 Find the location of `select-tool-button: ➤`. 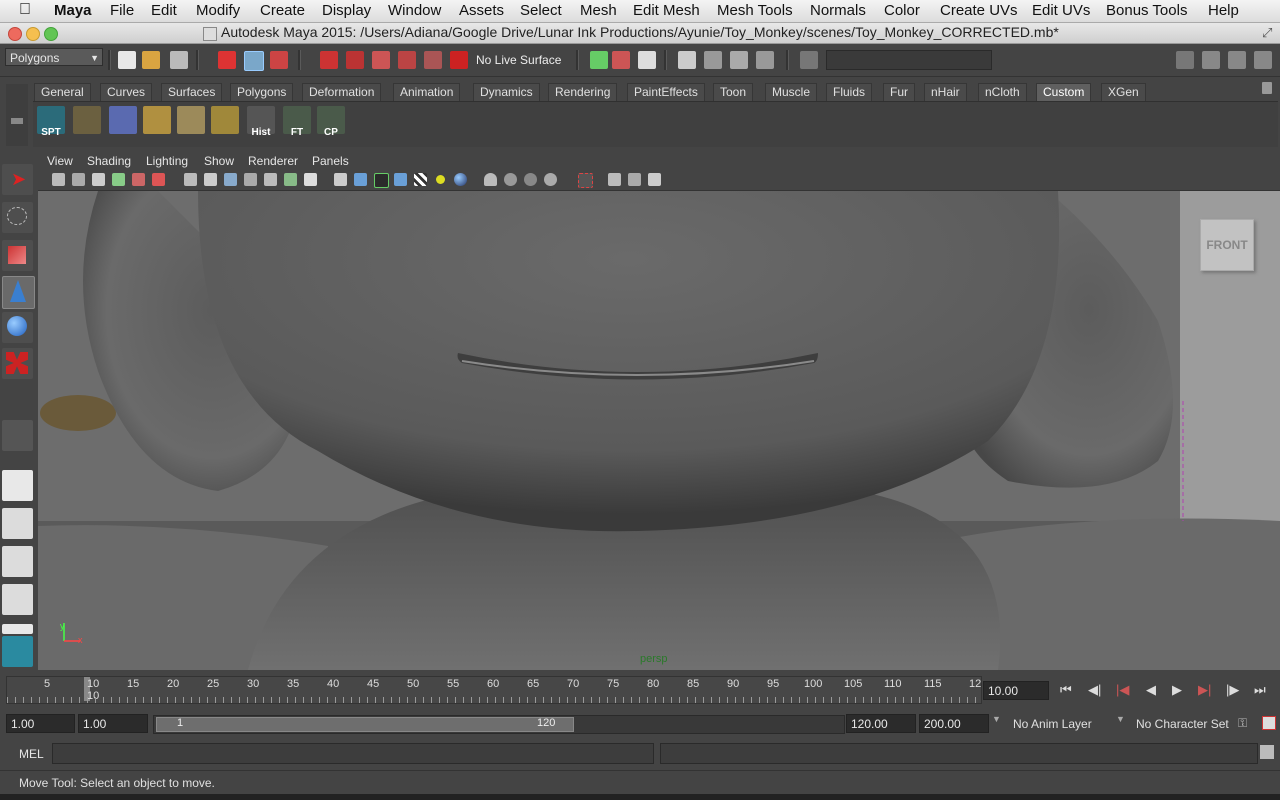

select-tool-button: ➤ is located at coordinates (17, 179).